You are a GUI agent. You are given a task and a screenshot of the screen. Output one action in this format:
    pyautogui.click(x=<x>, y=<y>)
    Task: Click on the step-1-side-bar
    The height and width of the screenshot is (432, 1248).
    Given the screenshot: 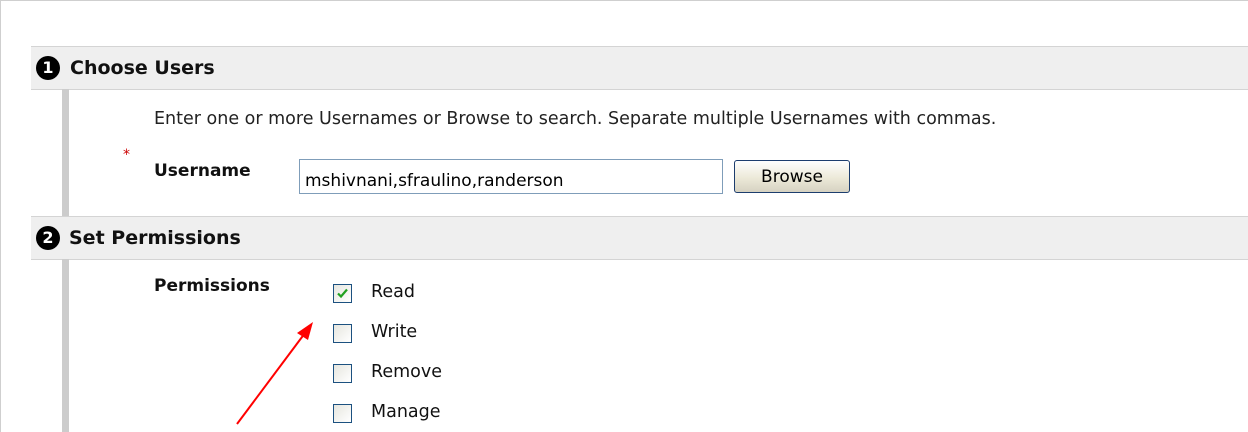 What is the action you would take?
    pyautogui.click(x=65, y=152)
    